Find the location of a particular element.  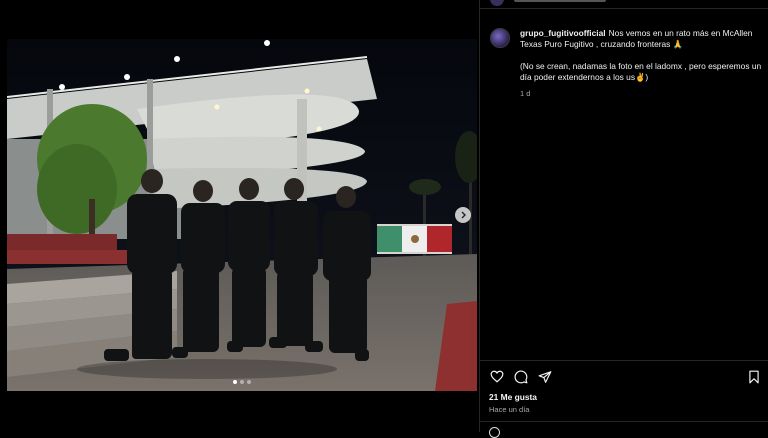

share-icon is located at coordinates (544, 376).